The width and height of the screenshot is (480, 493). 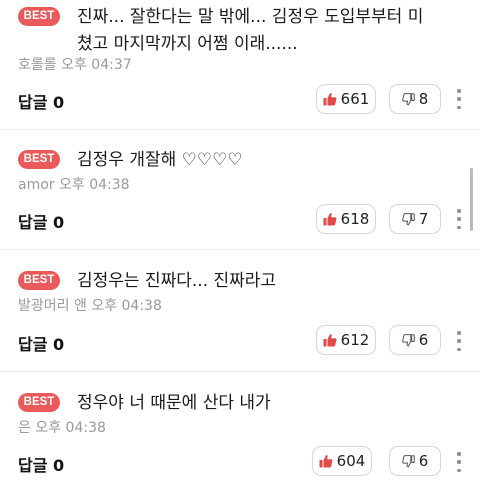 I want to click on downvote-count: 7, so click(x=423, y=219).